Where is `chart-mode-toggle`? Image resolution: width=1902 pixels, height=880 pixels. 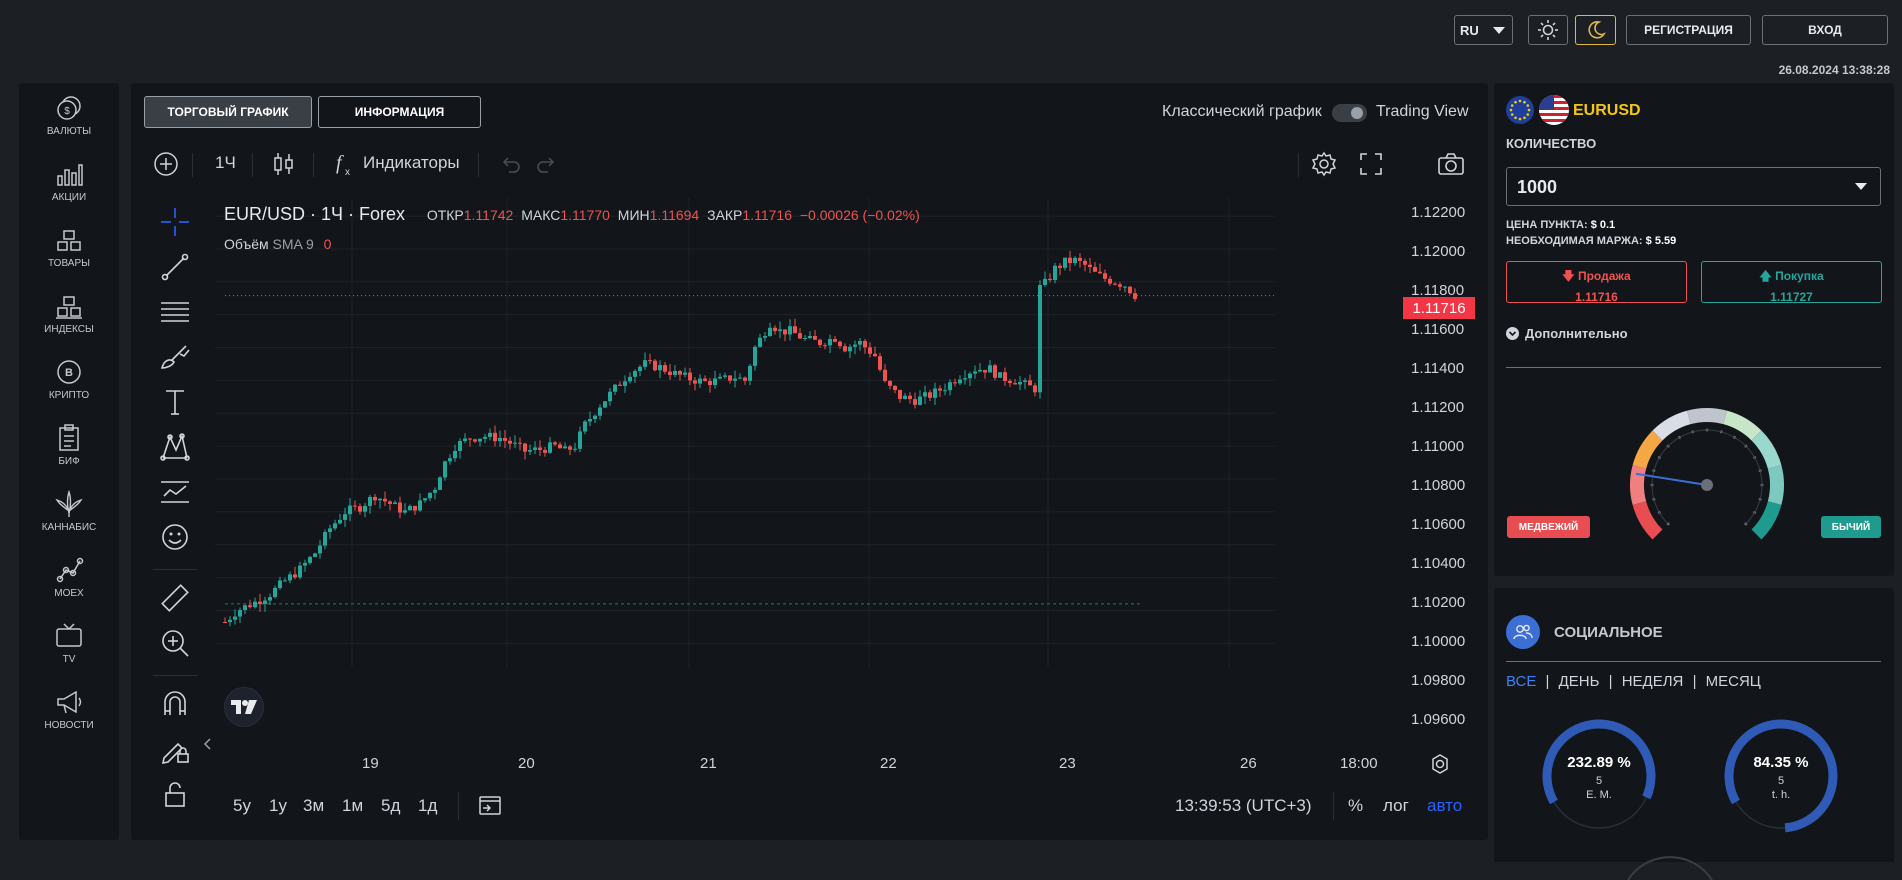 chart-mode-toggle is located at coordinates (1349, 113).